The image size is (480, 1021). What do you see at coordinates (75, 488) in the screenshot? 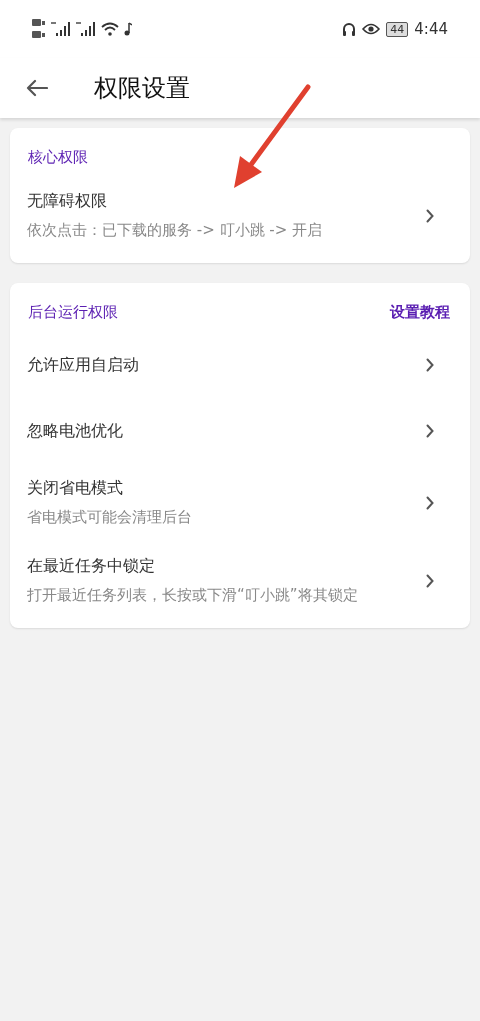
I see `item-title: 关闭省电模式` at bounding box center [75, 488].